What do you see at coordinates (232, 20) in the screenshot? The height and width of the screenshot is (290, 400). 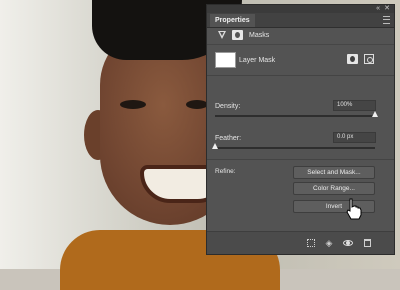 I see `tab-properties: Properties` at bounding box center [232, 20].